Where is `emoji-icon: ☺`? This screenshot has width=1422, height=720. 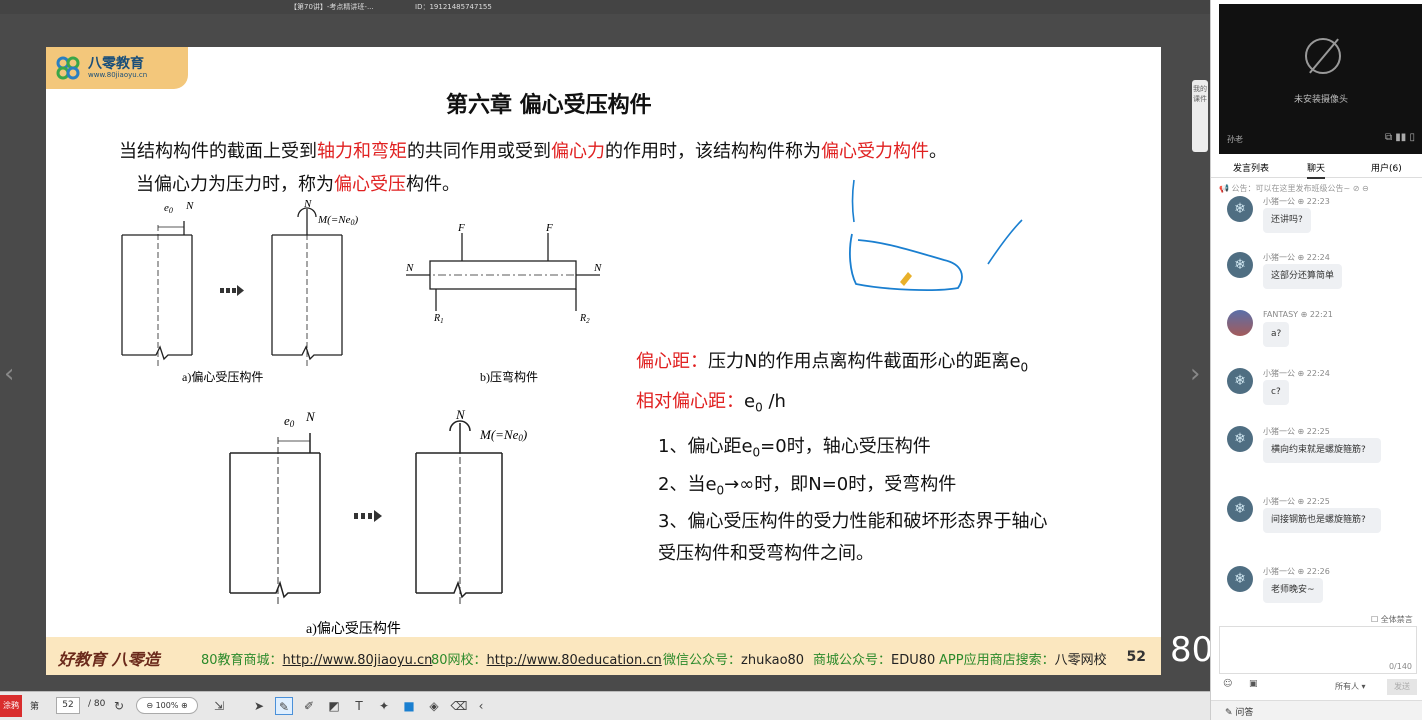 emoji-icon: ☺ is located at coordinates (1227, 684).